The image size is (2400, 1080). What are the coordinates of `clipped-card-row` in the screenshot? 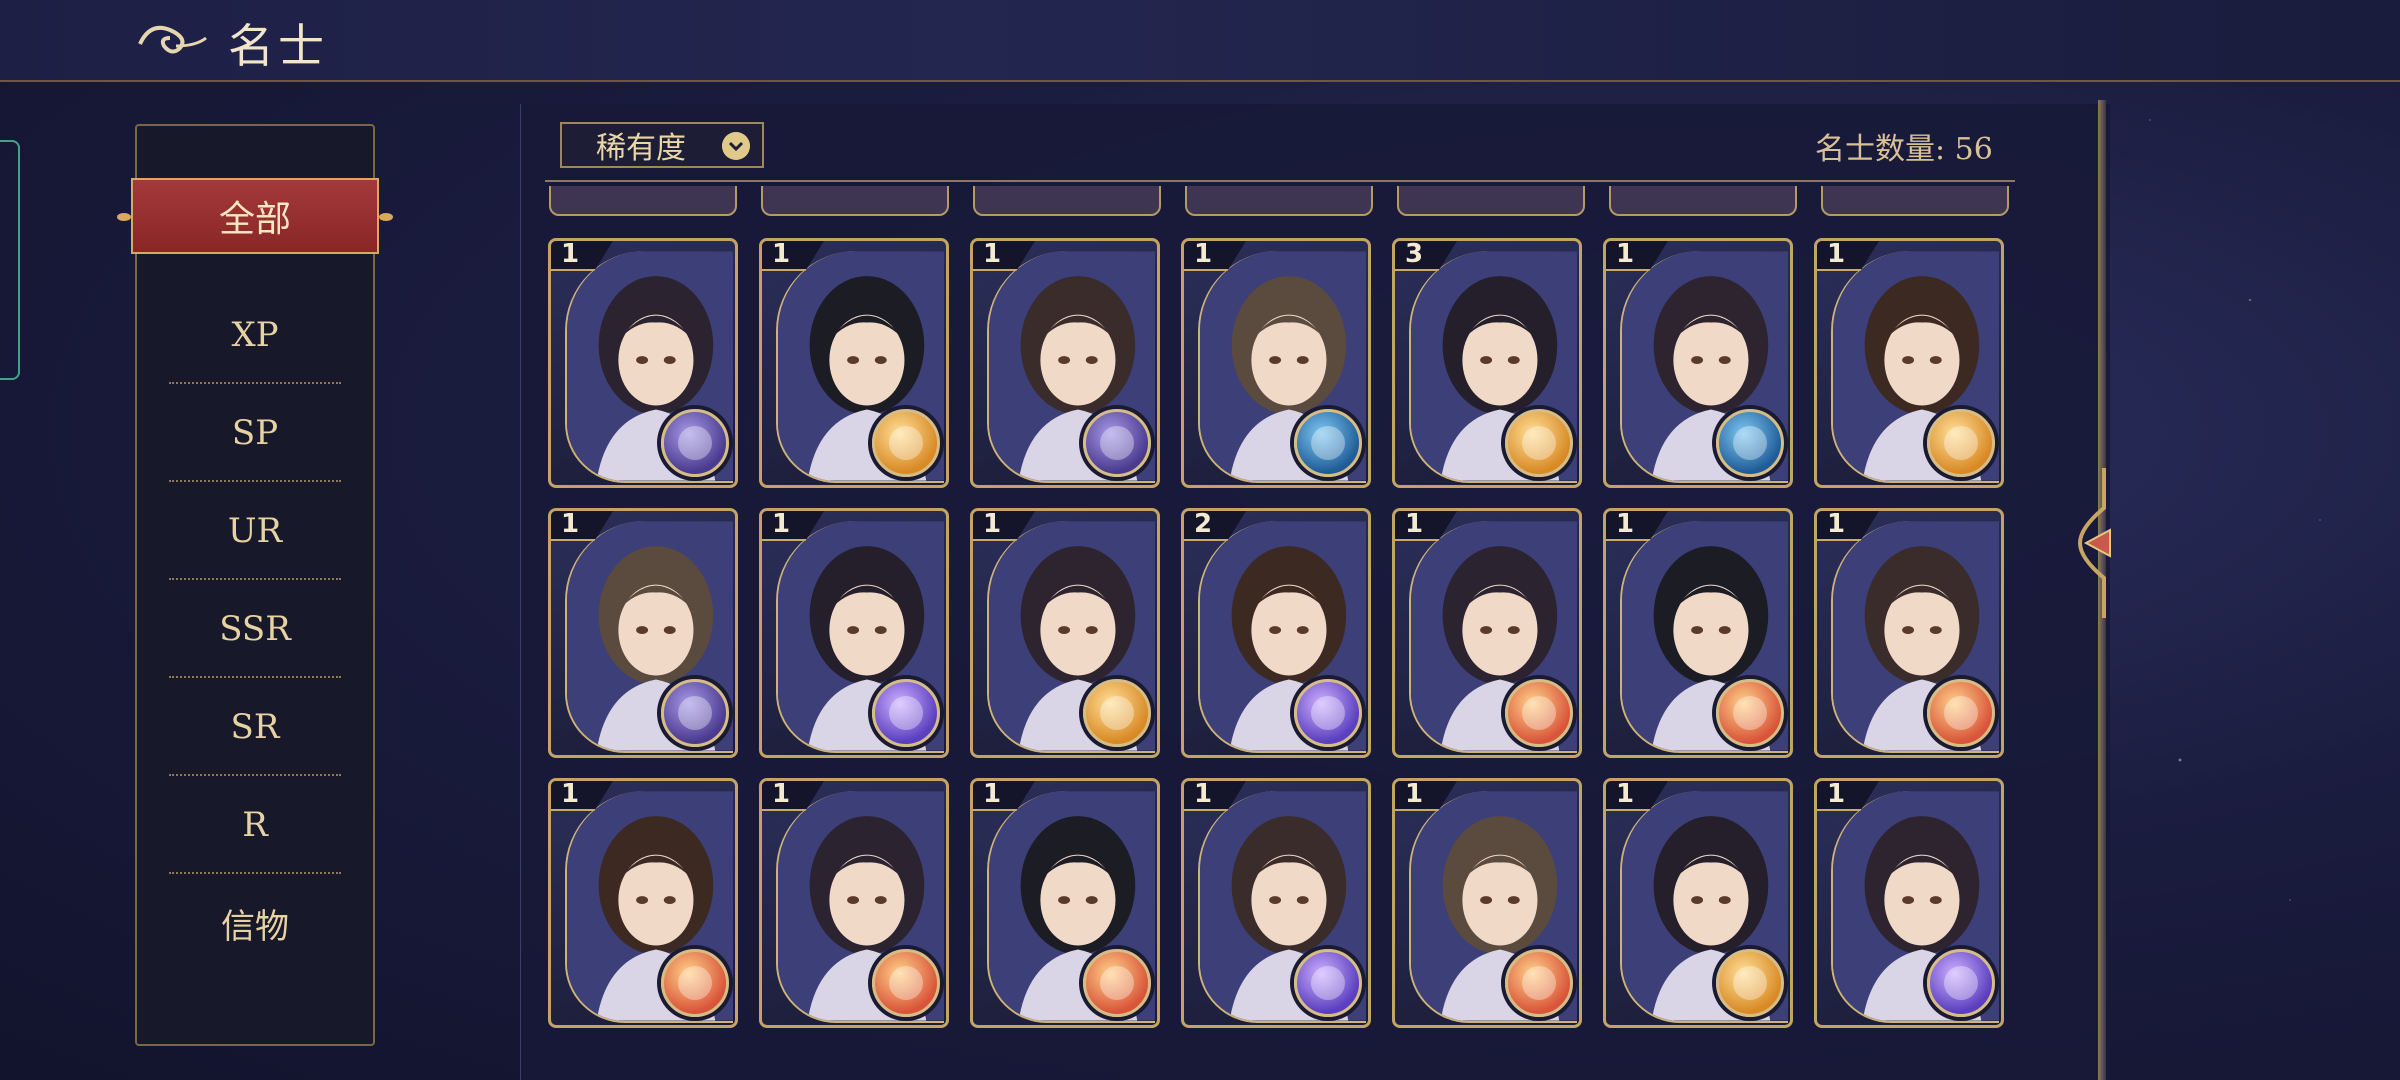 It's located at (1280, 202).